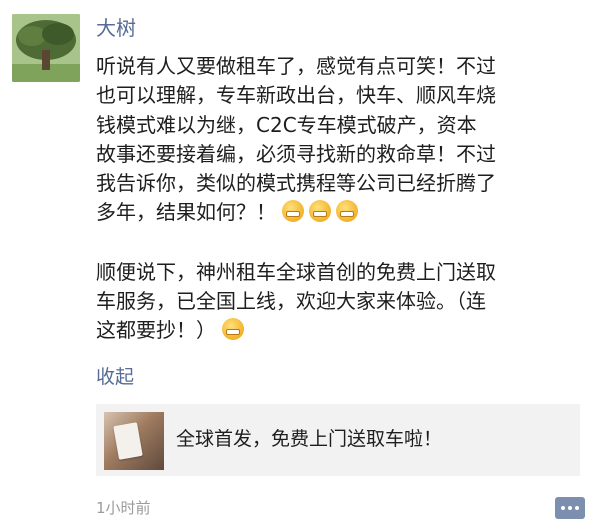 The height and width of the screenshot is (530, 600). Describe the element at coordinates (286, 124) in the screenshot. I see `post-line: 钱模式难以为继，C2C专车模式破产，资本` at that location.